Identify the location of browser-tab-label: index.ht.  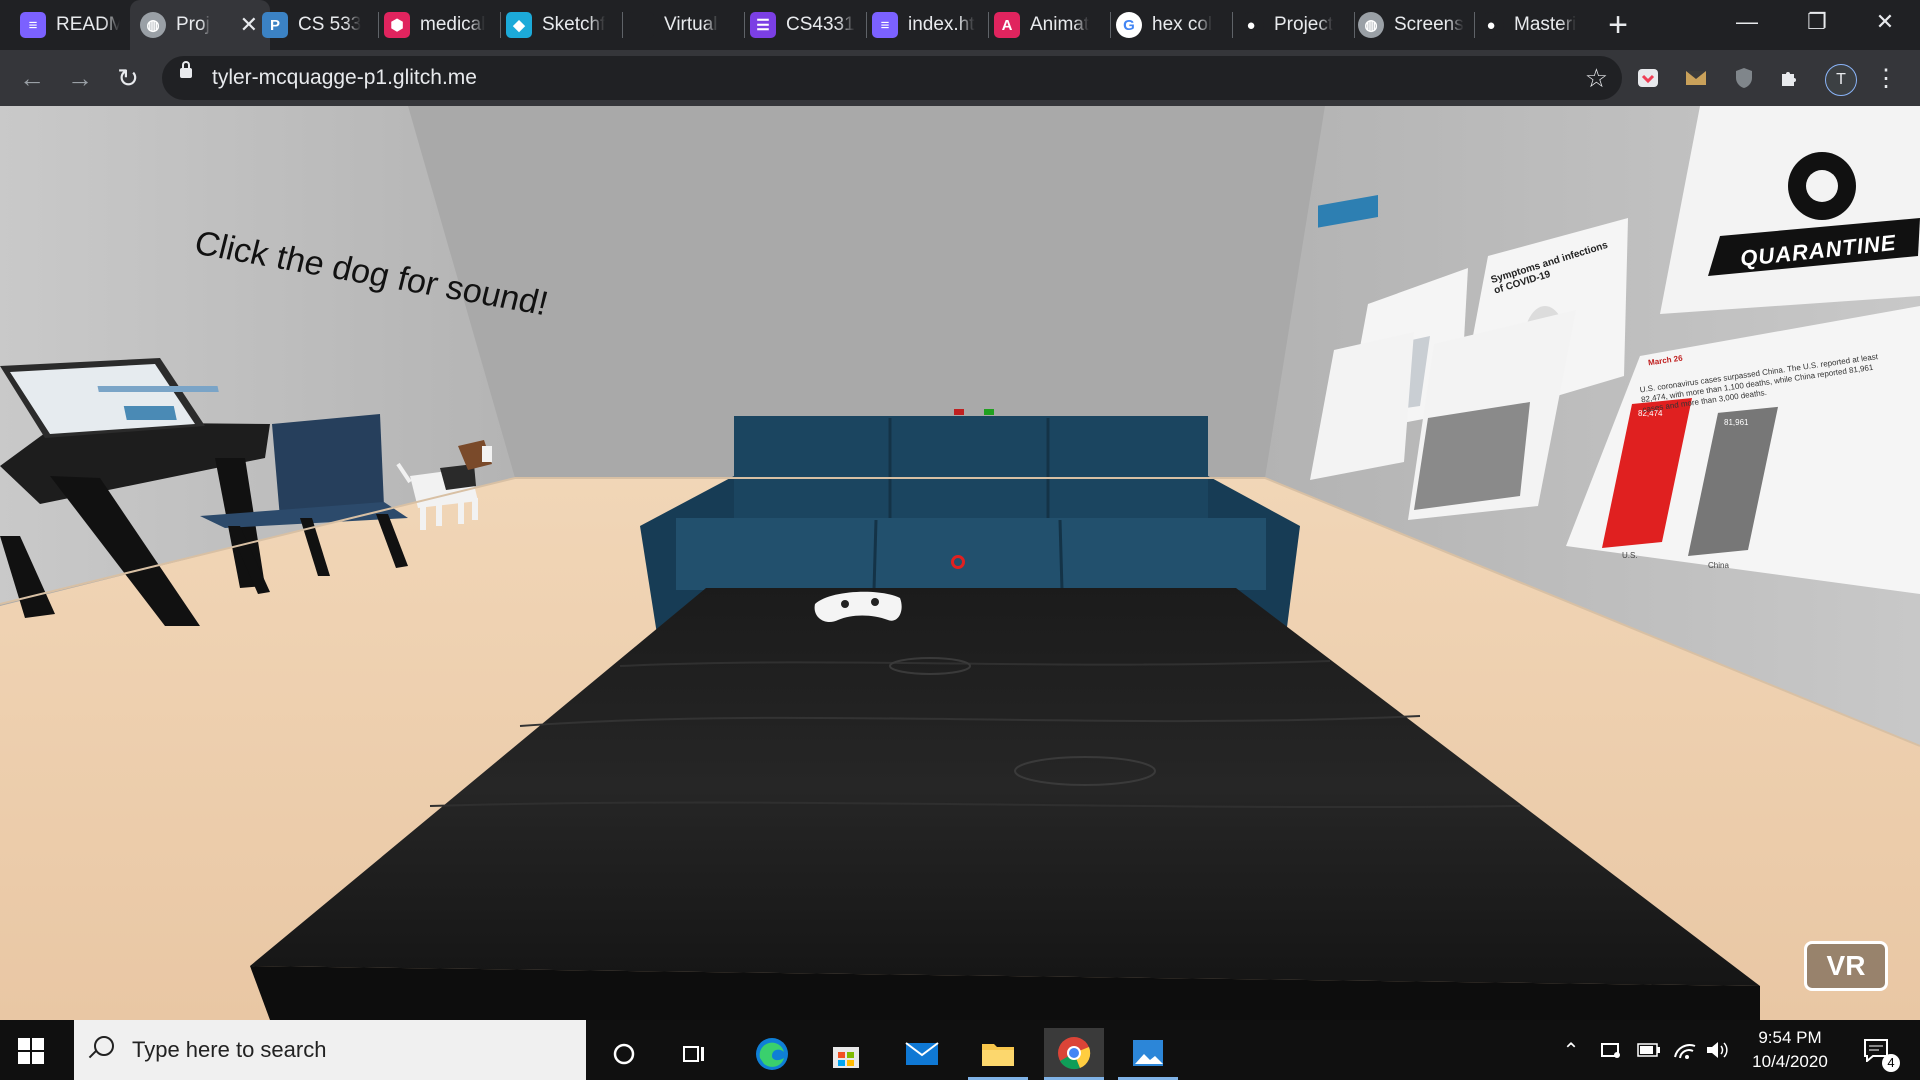
(941, 24).